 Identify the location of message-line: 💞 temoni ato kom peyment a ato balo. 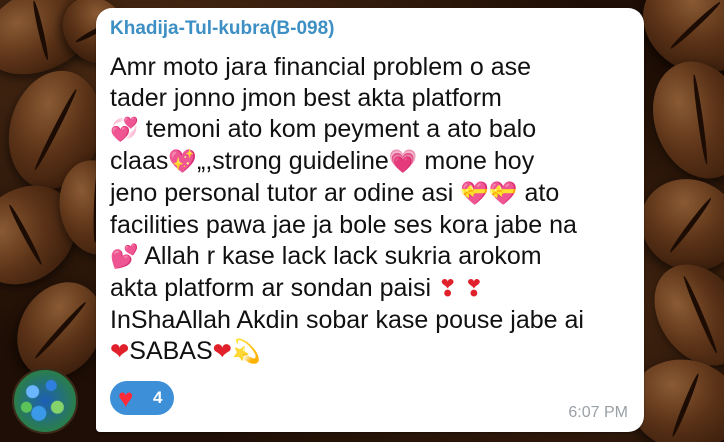
(323, 129).